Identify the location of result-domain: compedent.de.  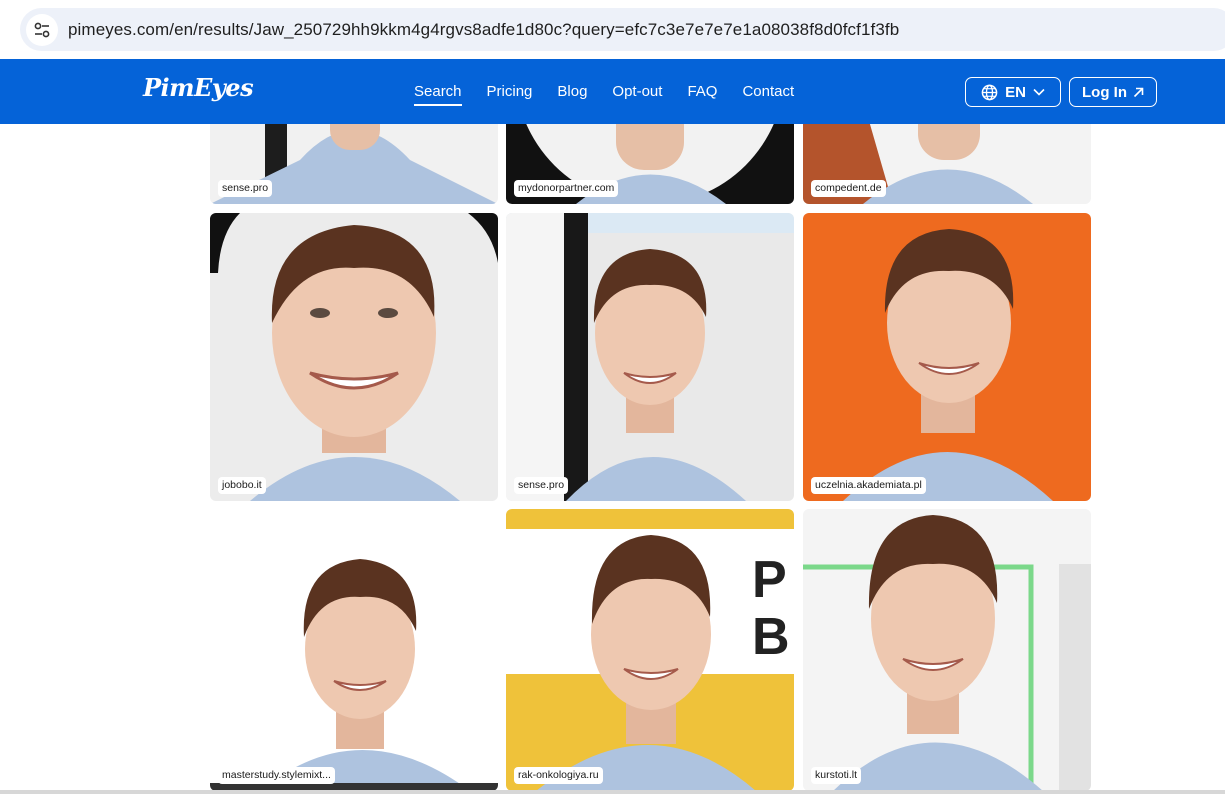
(848, 188).